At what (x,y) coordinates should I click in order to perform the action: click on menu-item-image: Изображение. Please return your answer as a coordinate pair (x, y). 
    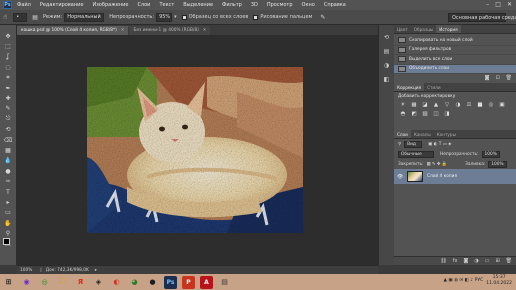
    Looking at the image, I should click on (110, 5).